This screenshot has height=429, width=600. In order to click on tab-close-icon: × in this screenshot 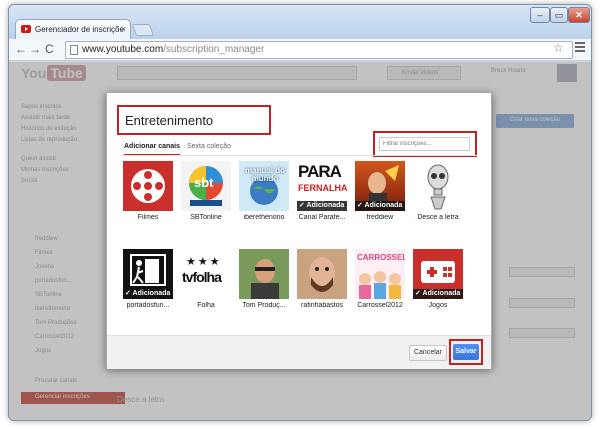, I will do `click(123, 29)`.